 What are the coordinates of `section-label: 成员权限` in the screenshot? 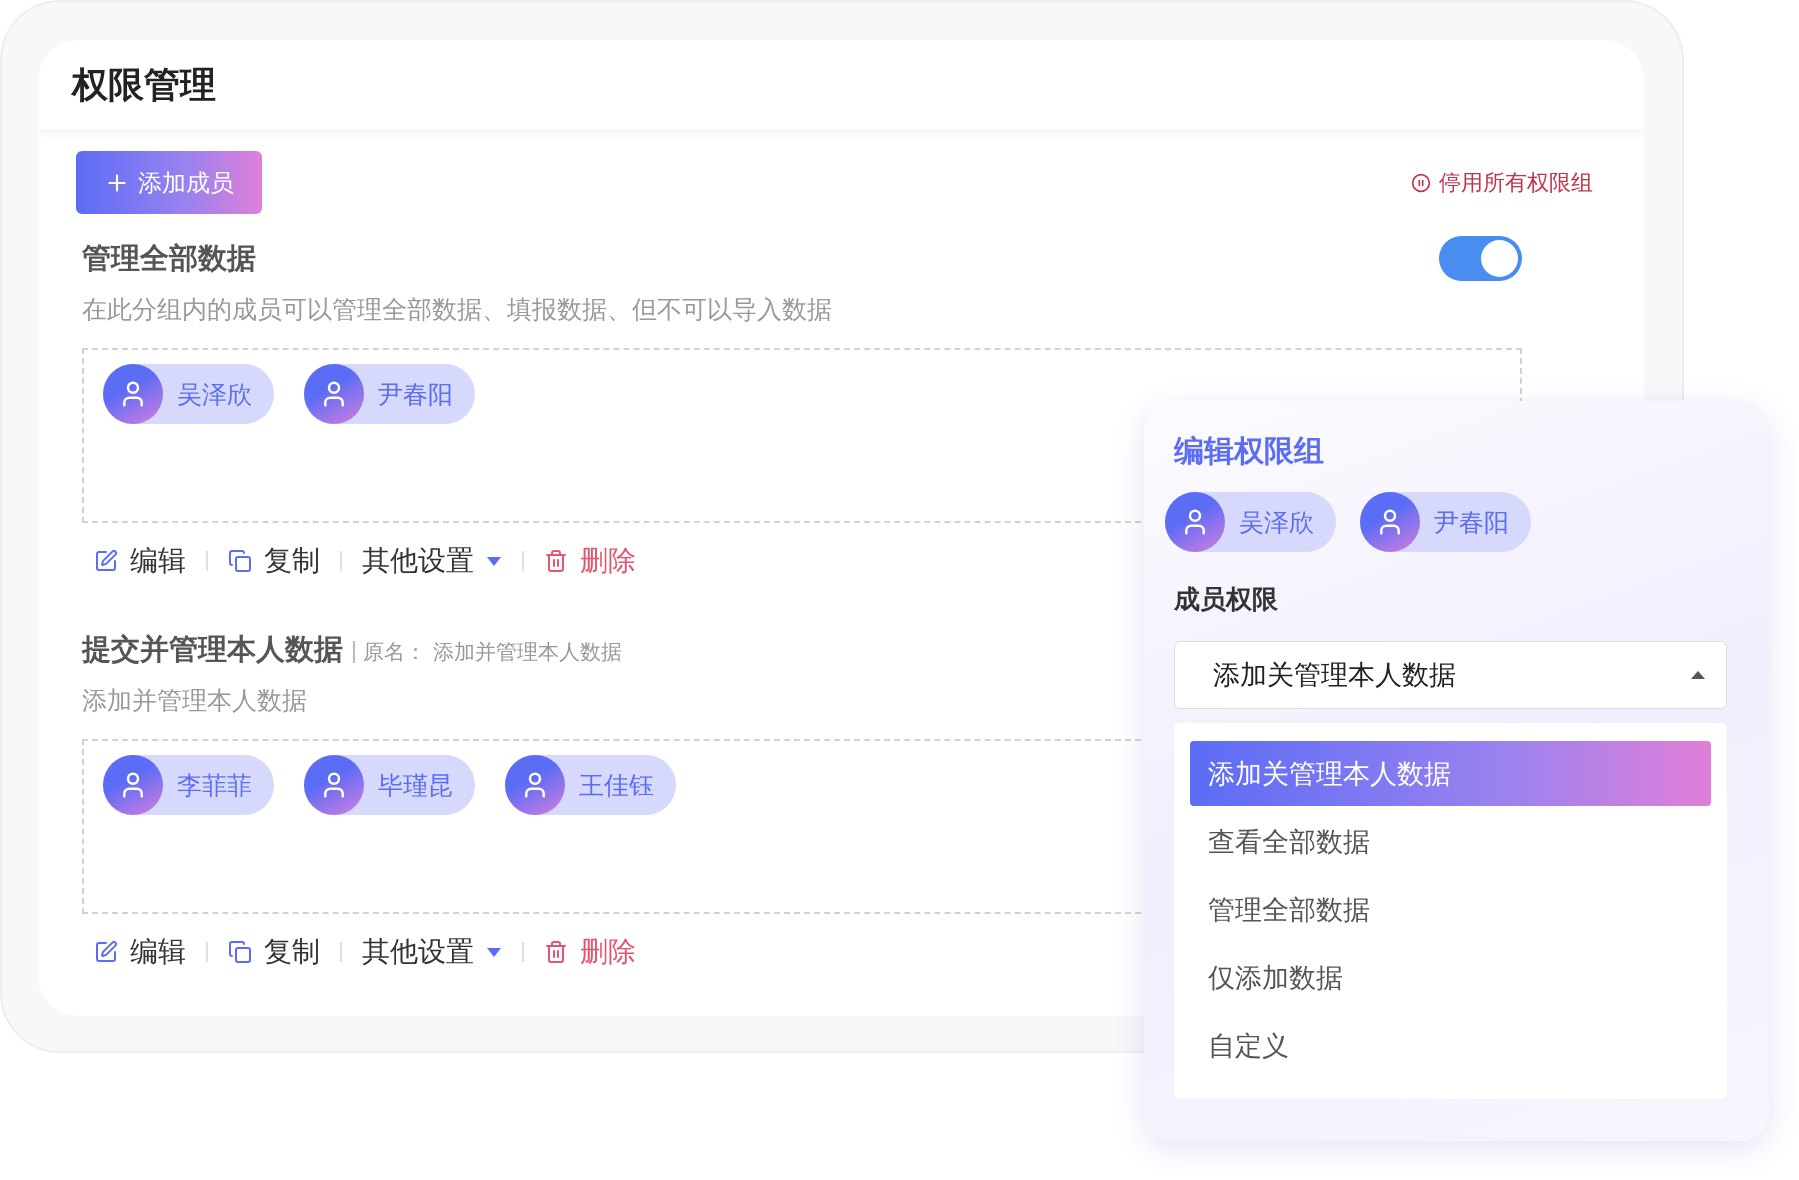 It's located at (1226, 599).